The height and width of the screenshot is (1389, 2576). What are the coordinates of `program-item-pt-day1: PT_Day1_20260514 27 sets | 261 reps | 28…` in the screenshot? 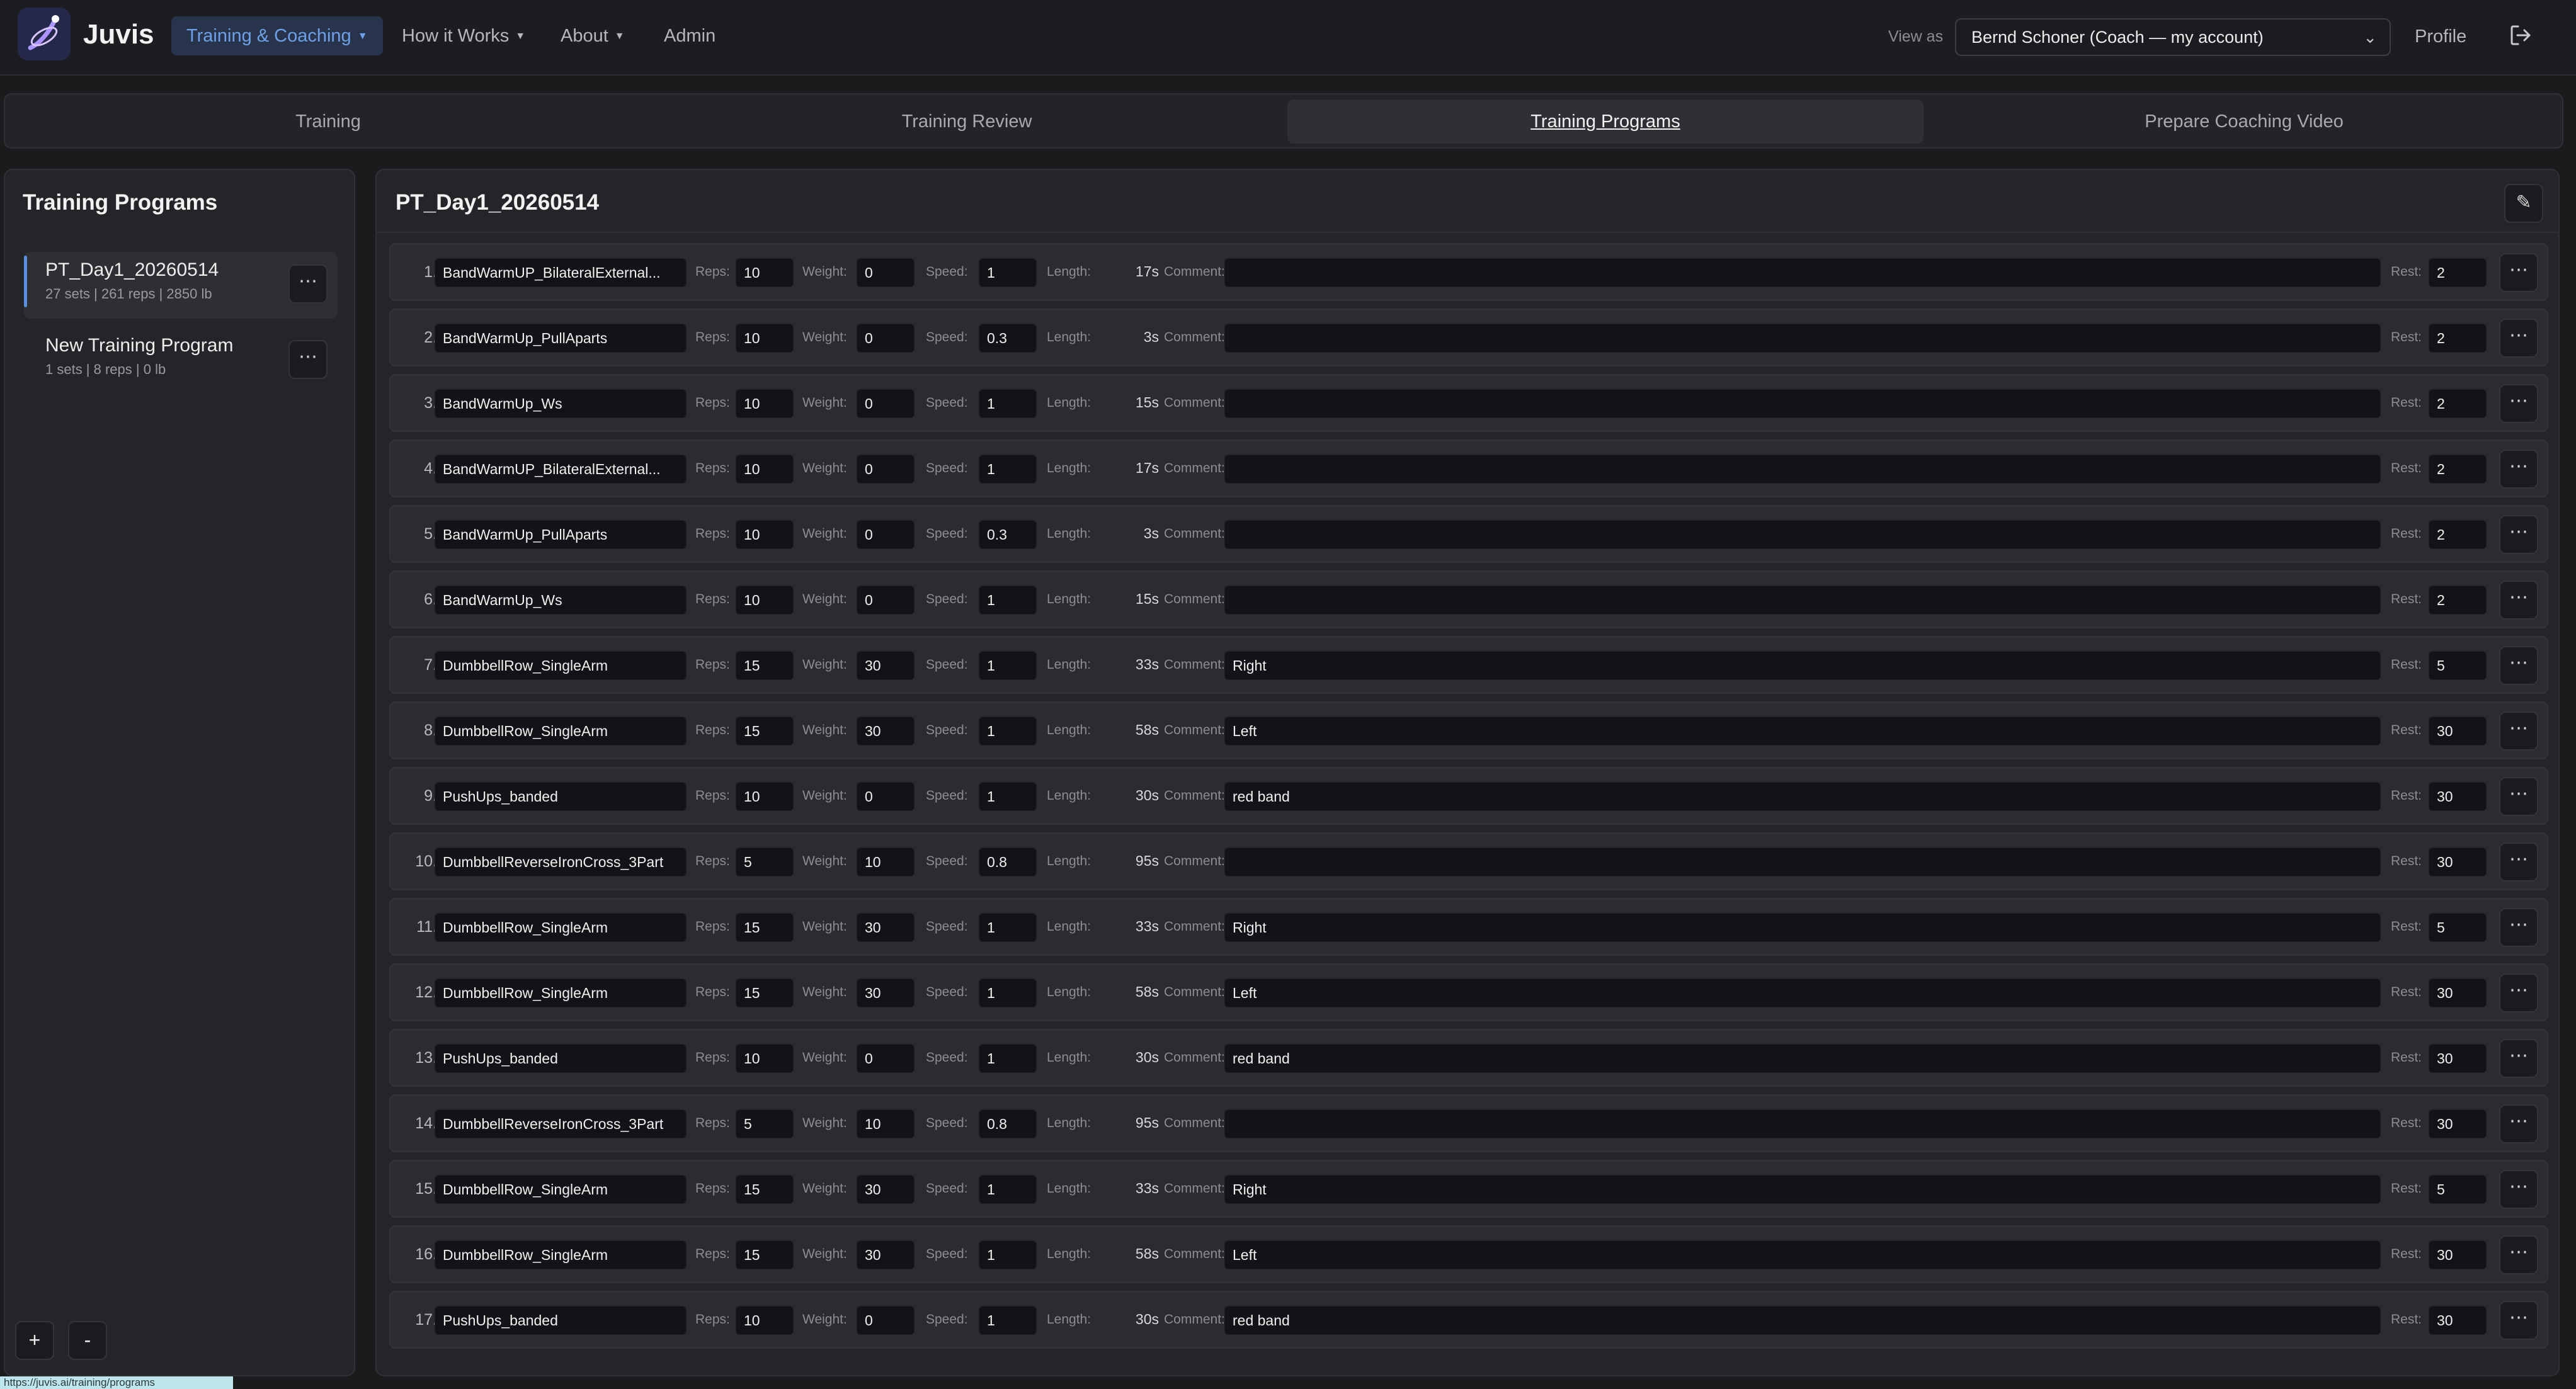 It's located at (181, 285).